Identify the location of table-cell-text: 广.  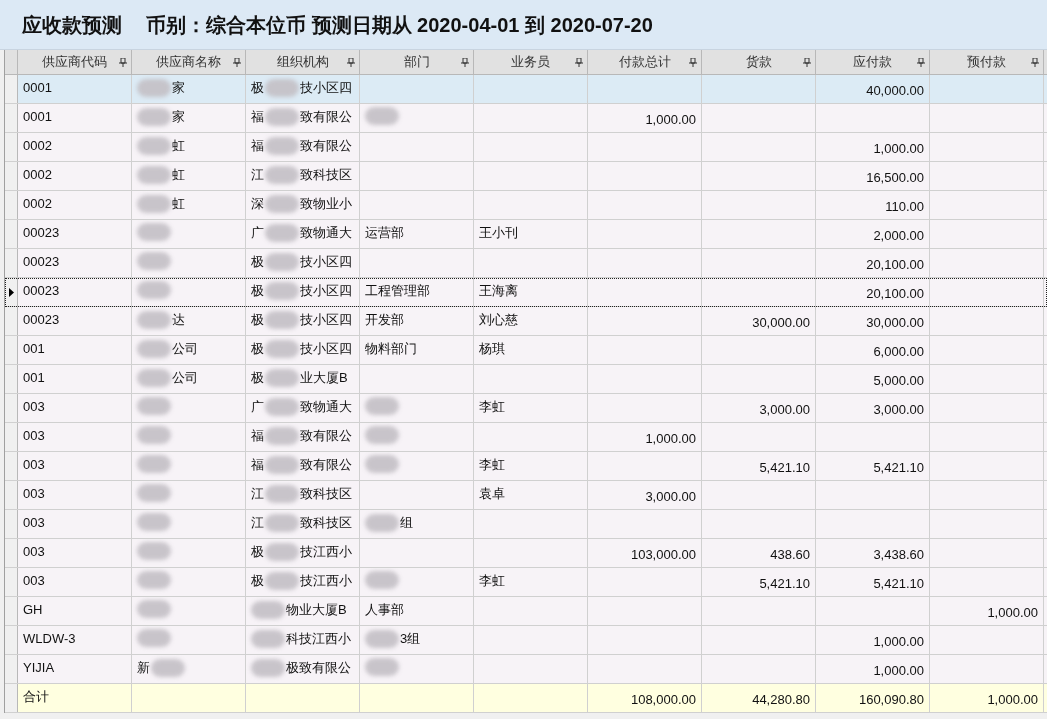
(257, 407).